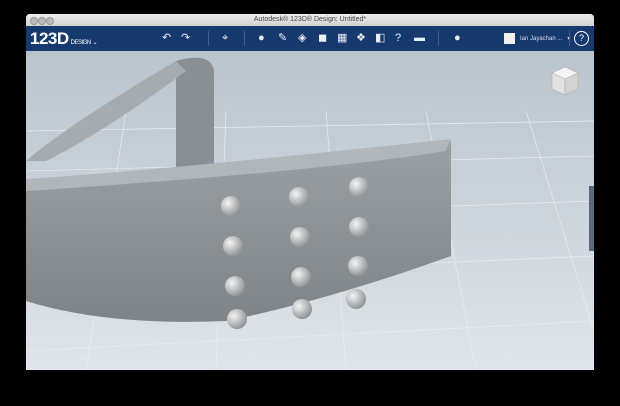  I want to click on minimize-button, so click(42, 21).